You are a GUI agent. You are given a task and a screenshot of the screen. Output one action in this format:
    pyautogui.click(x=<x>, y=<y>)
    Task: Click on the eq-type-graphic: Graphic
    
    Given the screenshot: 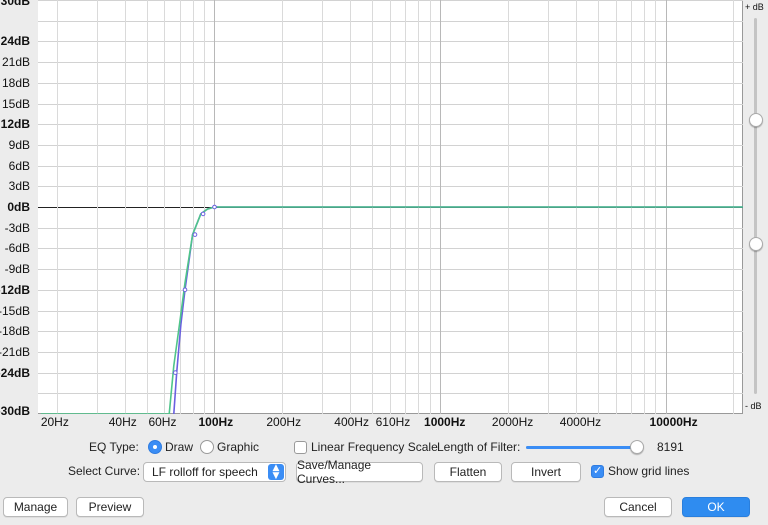 What is the action you would take?
    pyautogui.click(x=229, y=447)
    